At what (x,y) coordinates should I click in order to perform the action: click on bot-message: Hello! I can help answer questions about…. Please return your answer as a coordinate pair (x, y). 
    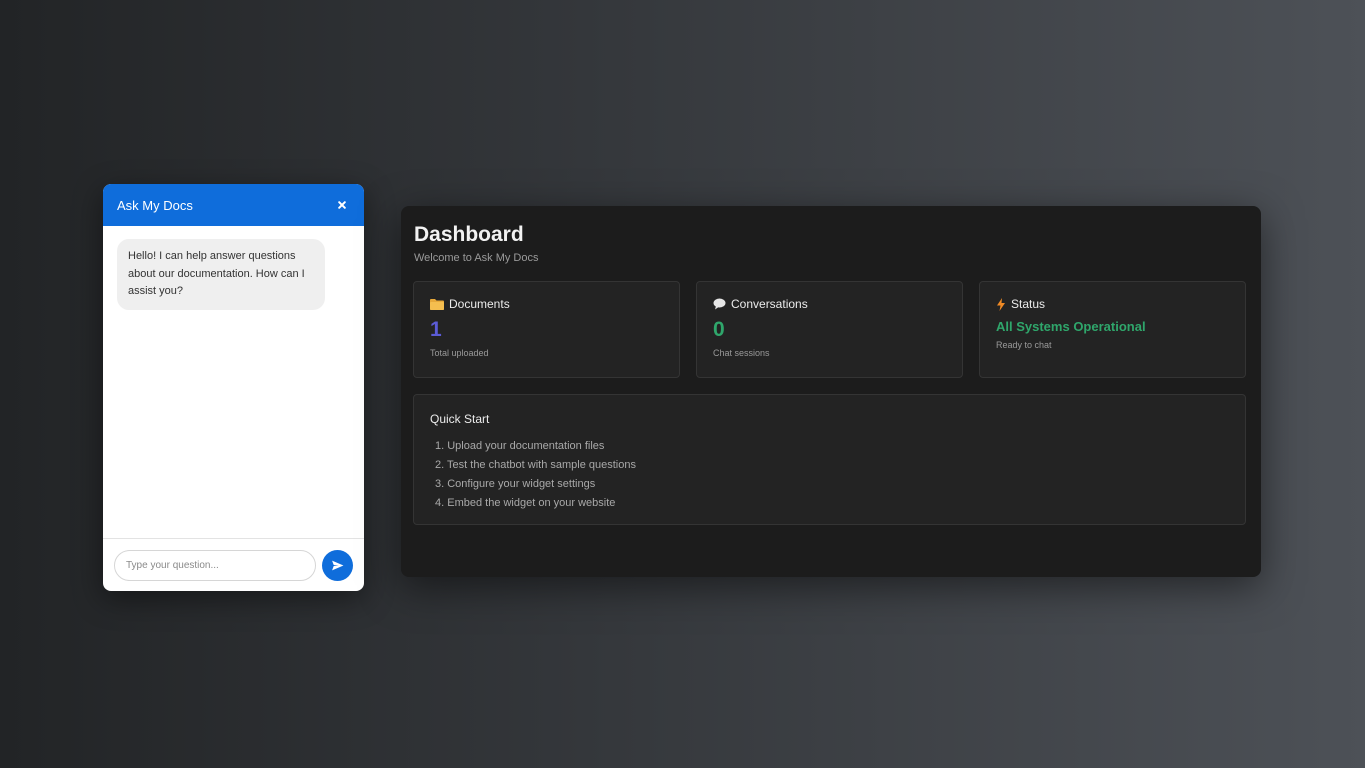
    Looking at the image, I should click on (221, 274).